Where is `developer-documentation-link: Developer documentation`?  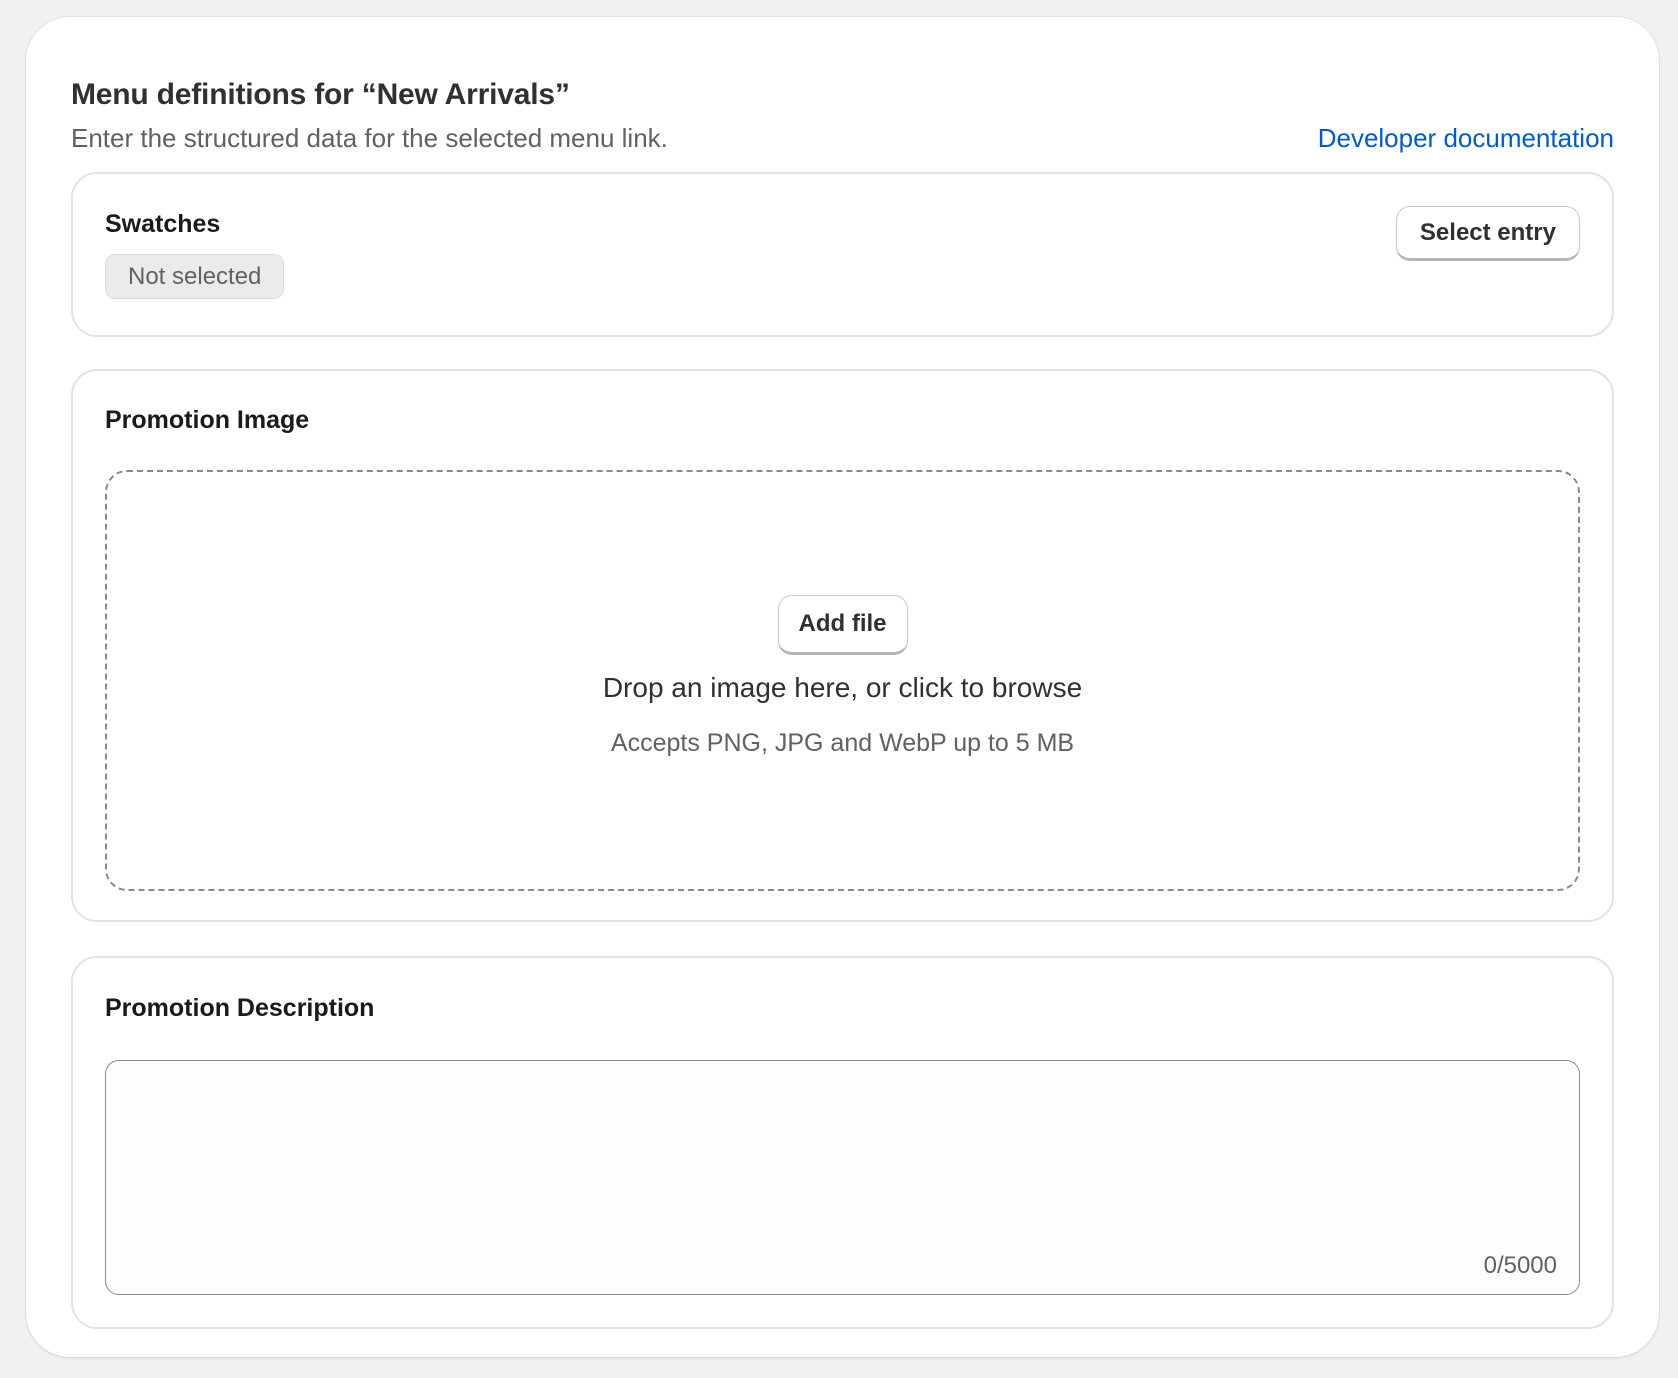
developer-documentation-link: Developer documentation is located at coordinates (1466, 138).